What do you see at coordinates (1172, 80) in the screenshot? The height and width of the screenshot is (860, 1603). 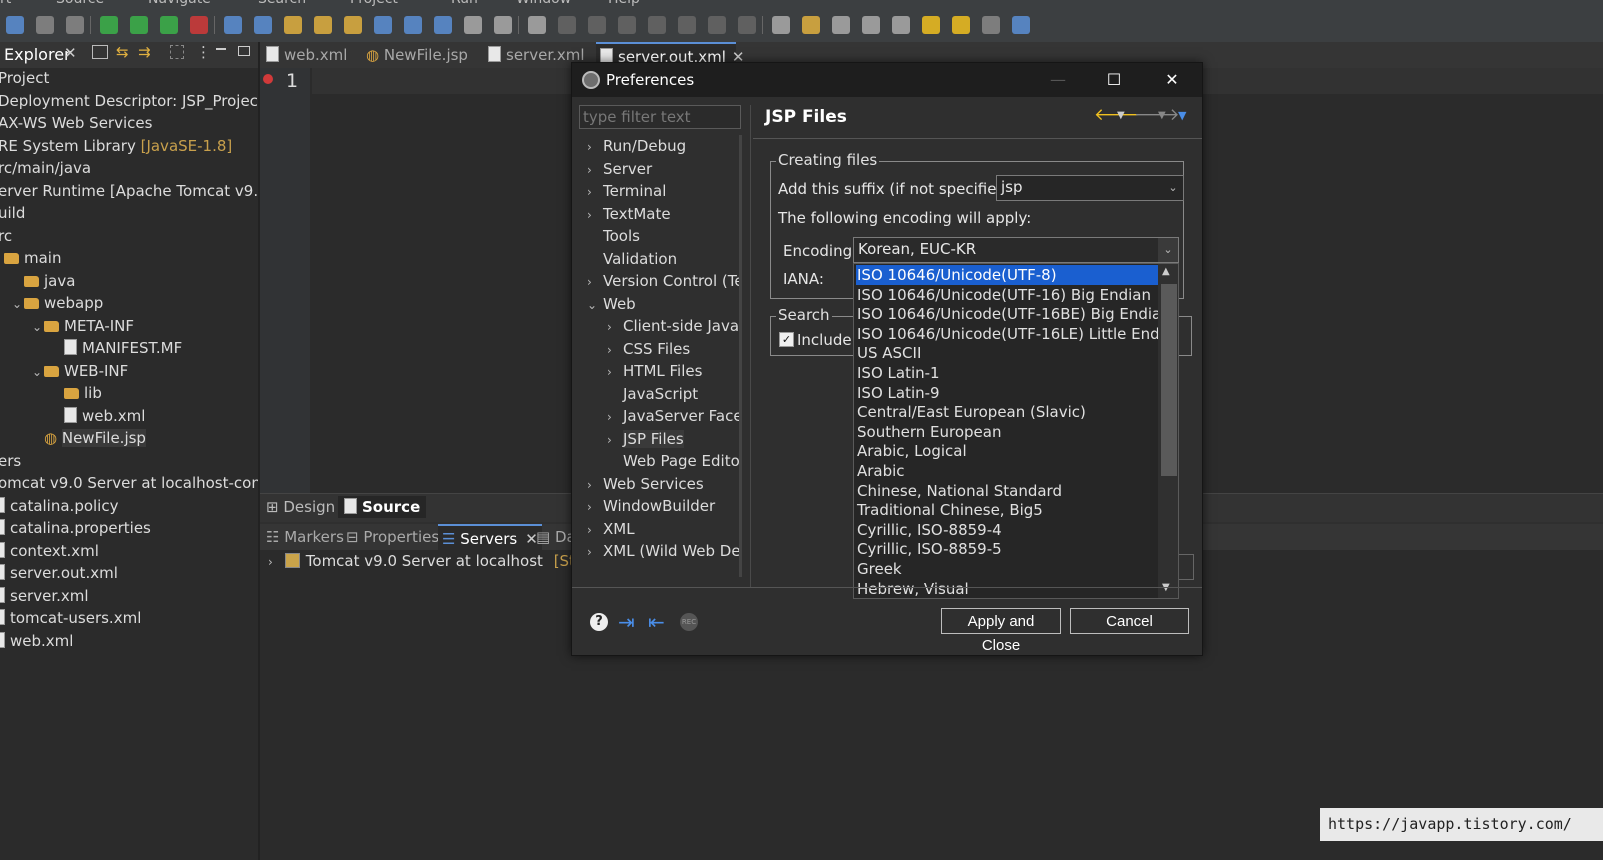 I see `close-button: ✕` at bounding box center [1172, 80].